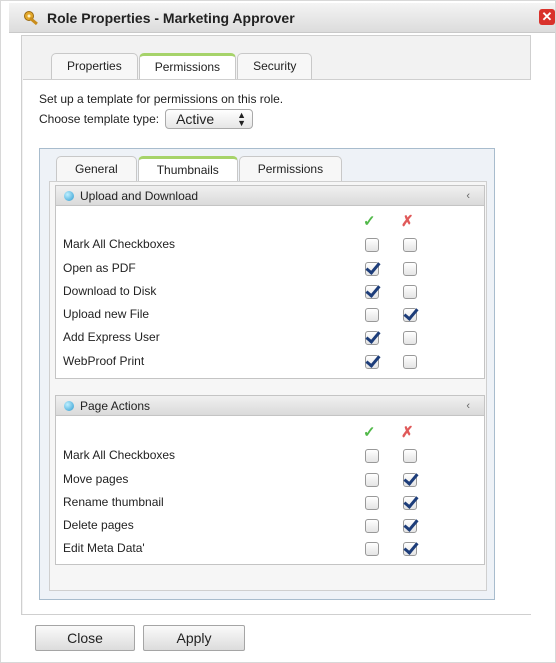 Image resolution: width=556 pixels, height=663 pixels. Describe the element at coordinates (31, 18) in the screenshot. I see `role-key-icon` at that location.